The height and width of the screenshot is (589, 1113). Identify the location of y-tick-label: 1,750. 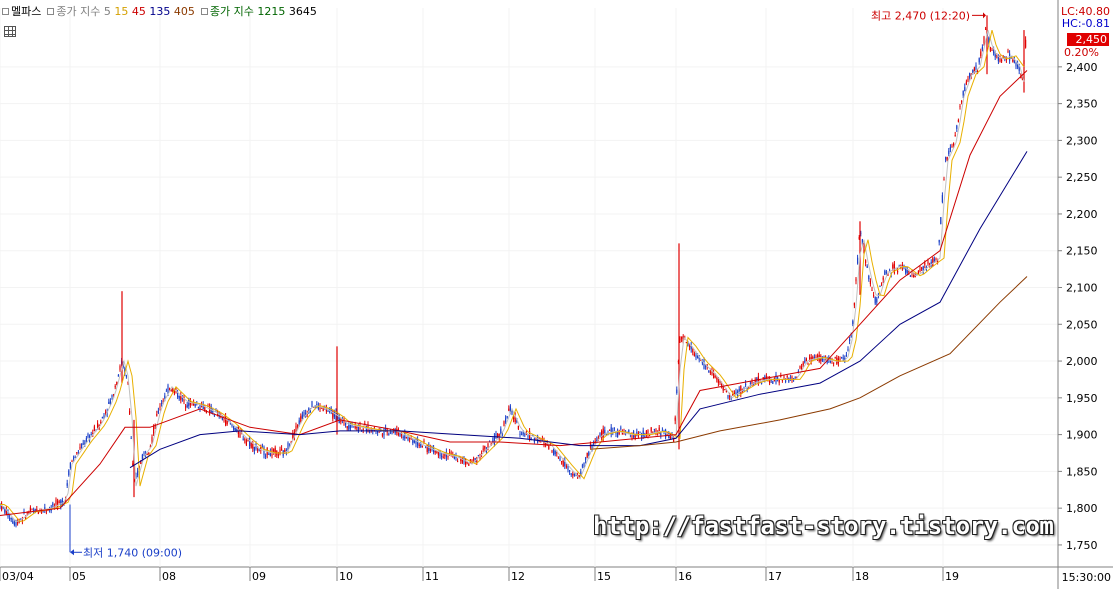
(1082, 545).